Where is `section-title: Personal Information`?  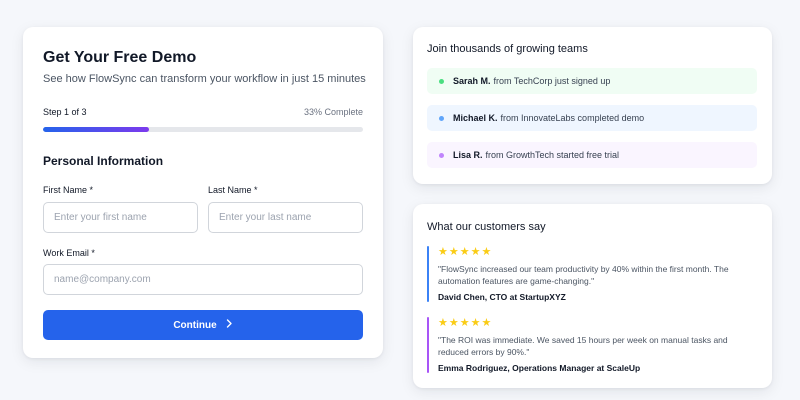 section-title: Personal Information is located at coordinates (103, 161).